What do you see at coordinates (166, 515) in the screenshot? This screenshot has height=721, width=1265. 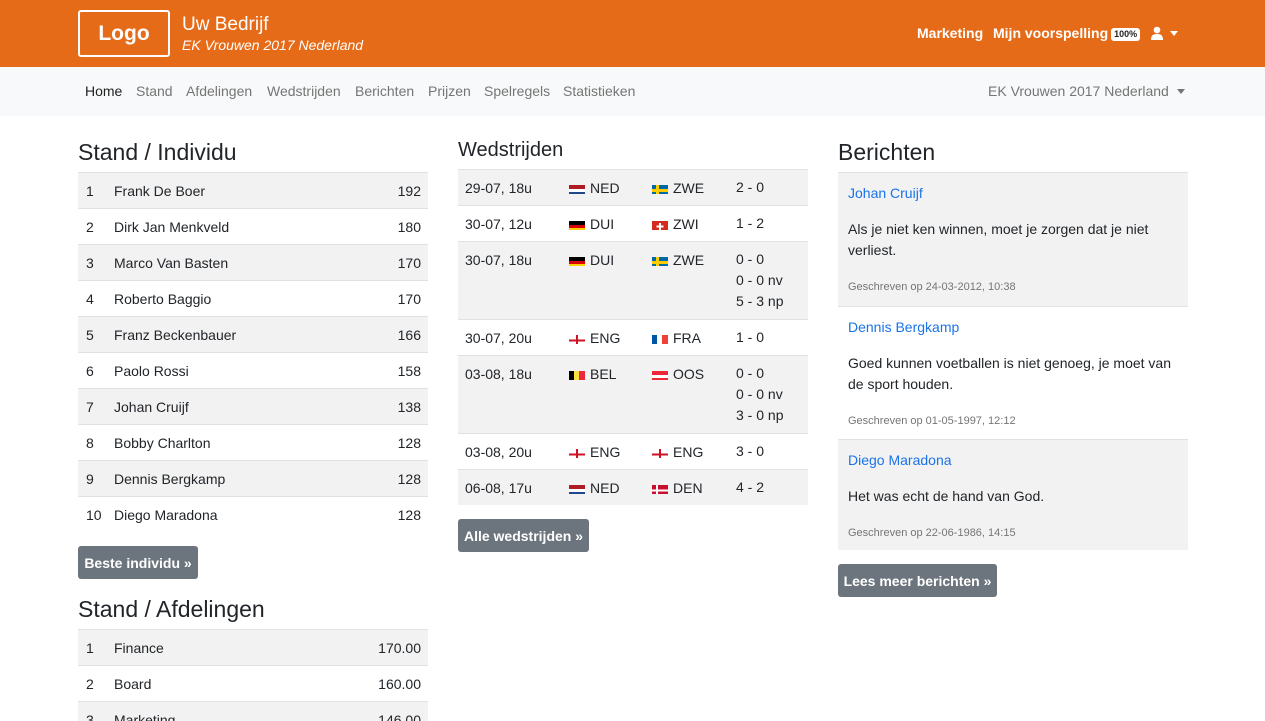 I see `player-name: Diego Maradona` at bounding box center [166, 515].